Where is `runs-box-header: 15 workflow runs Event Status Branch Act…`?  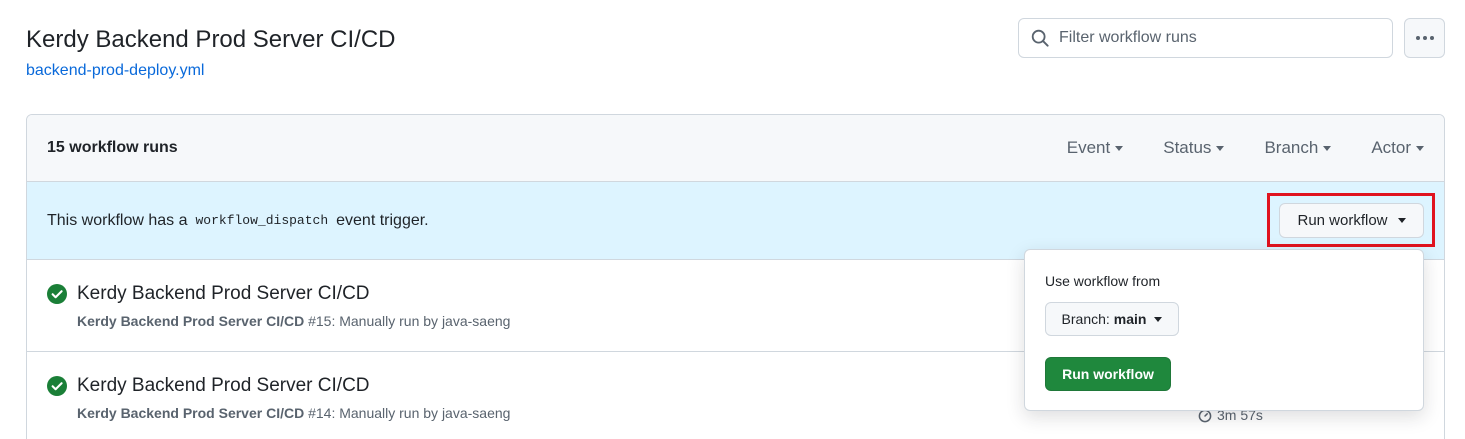
runs-box-header: 15 workflow runs Event Status Branch Act… is located at coordinates (735, 148).